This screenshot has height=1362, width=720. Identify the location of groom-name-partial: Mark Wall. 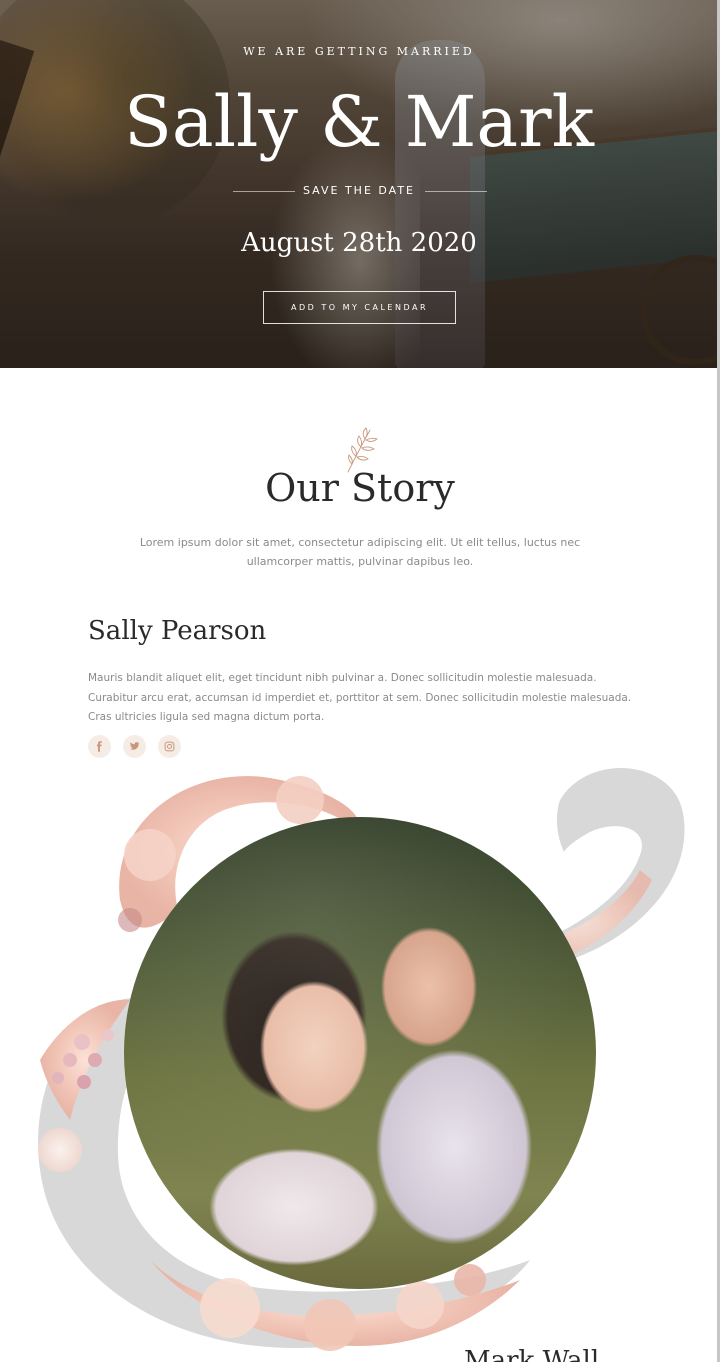
(532, 1354).